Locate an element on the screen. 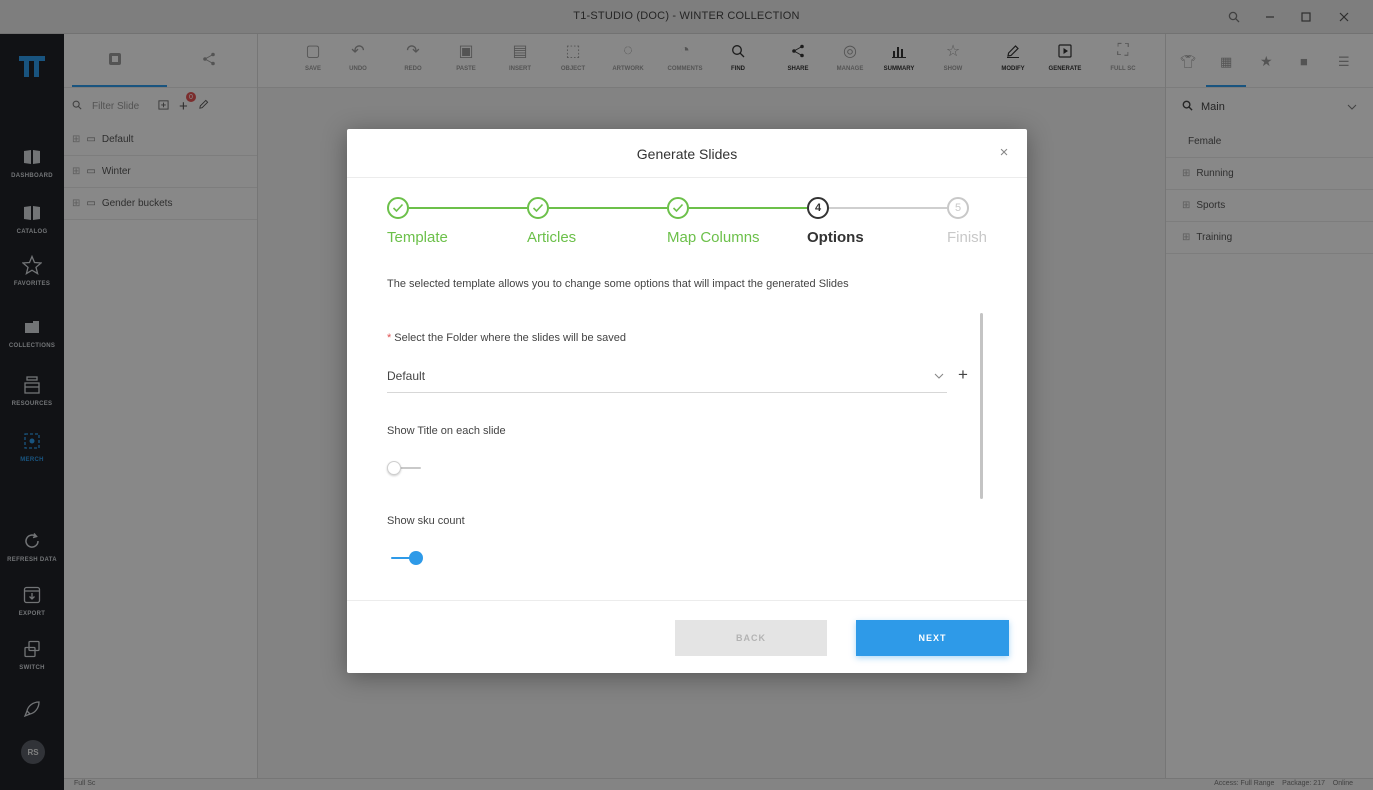 Image resolution: width=1373 pixels, height=790 pixels. folder-select-value: Default is located at coordinates (406, 375).